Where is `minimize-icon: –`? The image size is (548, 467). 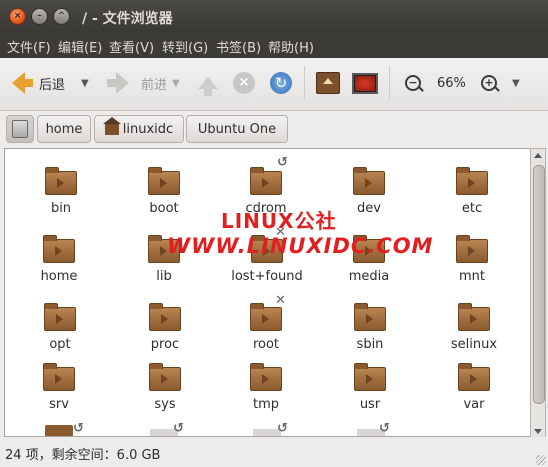 minimize-icon: – is located at coordinates (39, 16).